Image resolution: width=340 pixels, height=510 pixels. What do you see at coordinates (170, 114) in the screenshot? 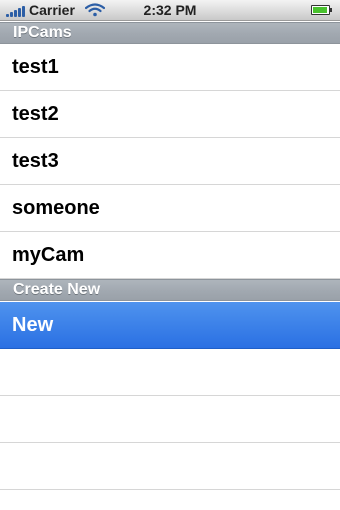
I see `list-item: test2` at bounding box center [170, 114].